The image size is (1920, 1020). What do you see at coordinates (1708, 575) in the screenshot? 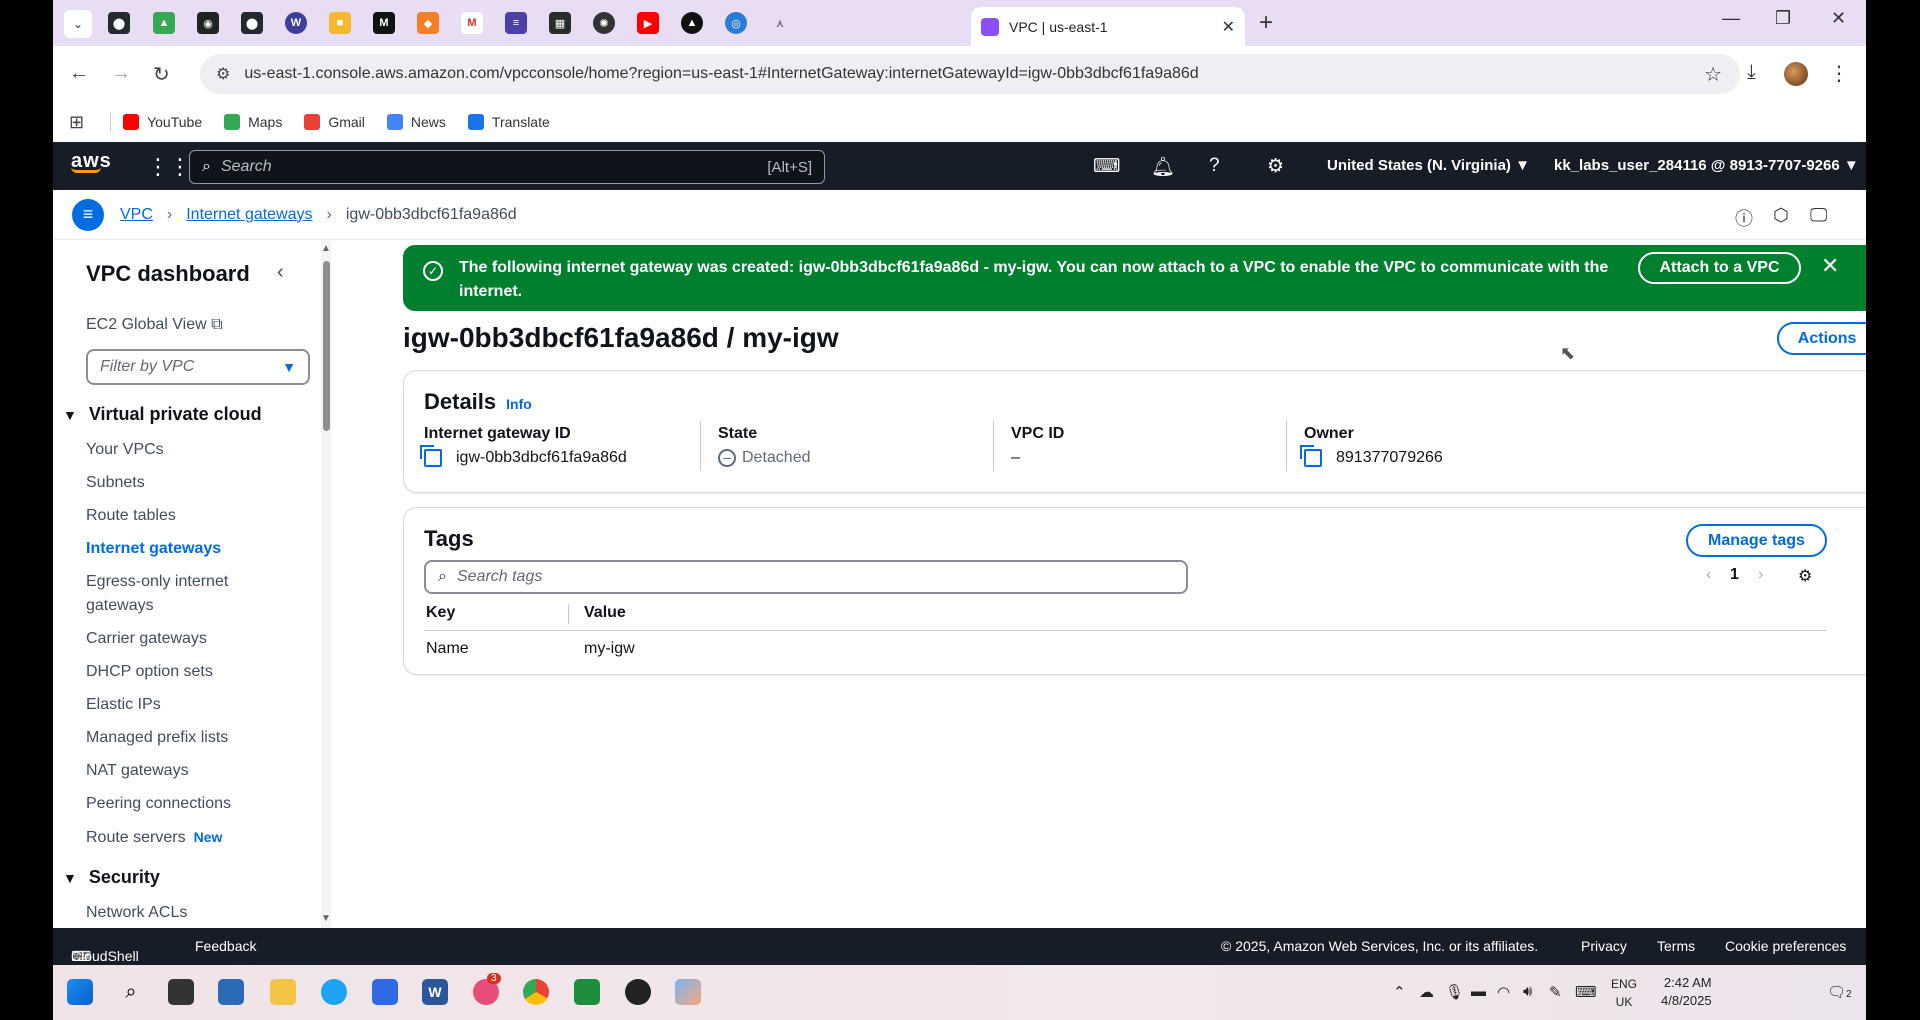
I see `prev-page-icon: ‹` at bounding box center [1708, 575].